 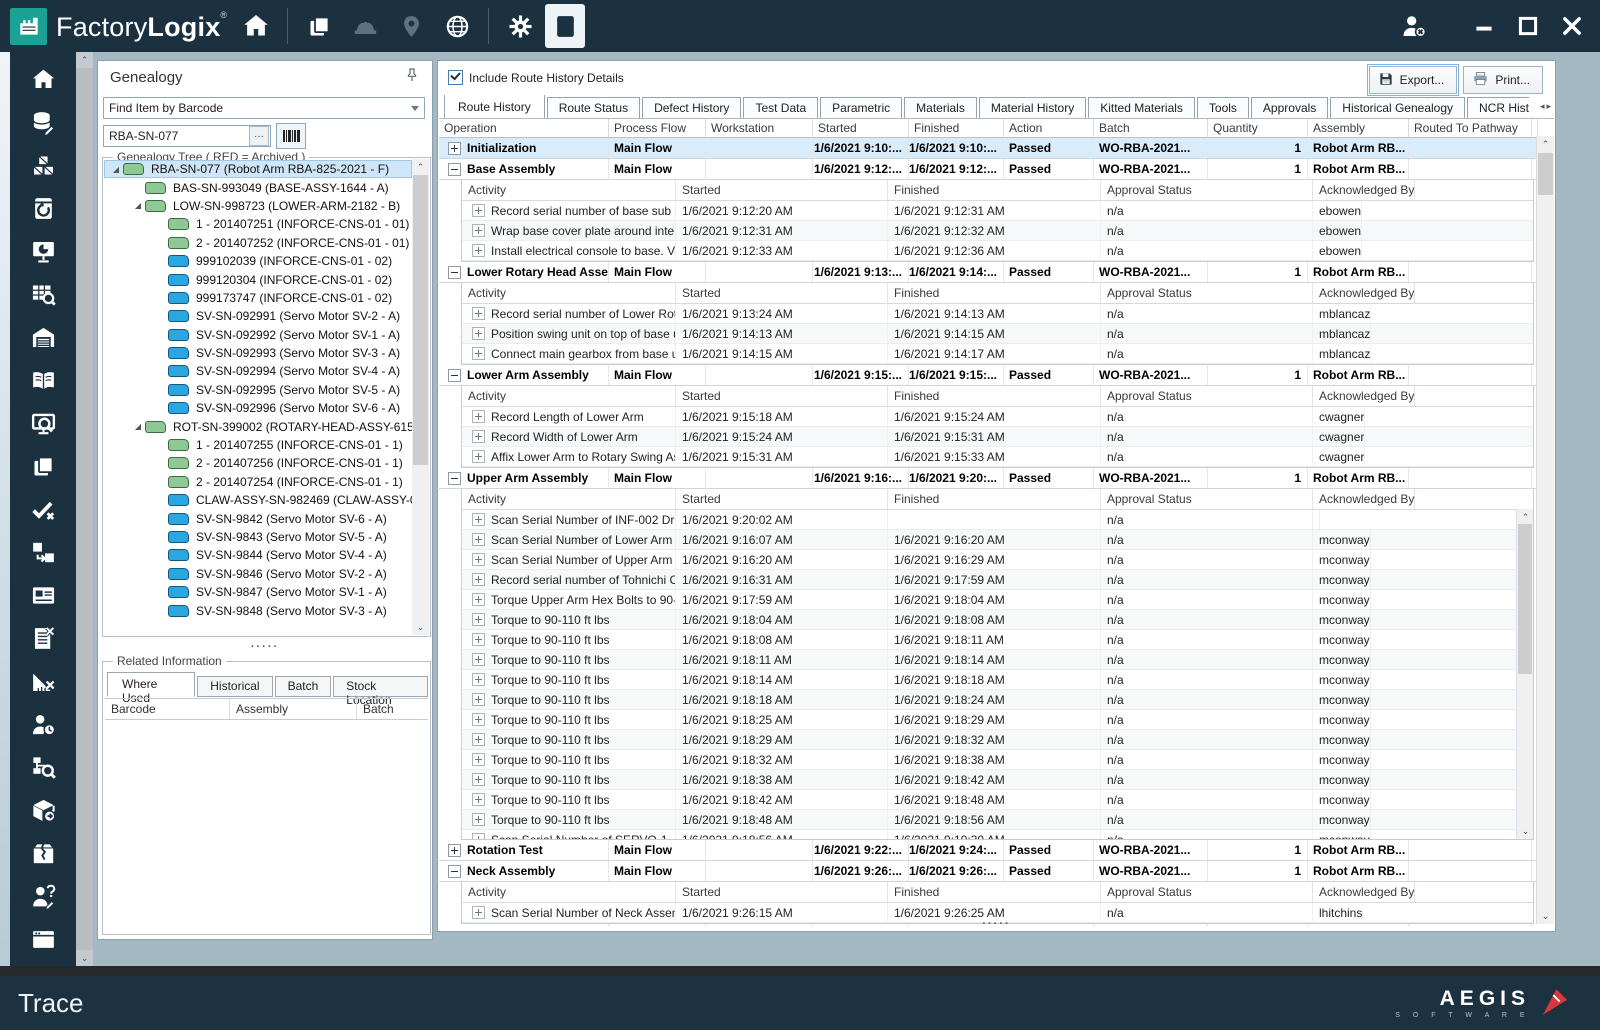 I want to click on column-header-assembly: Assembly, so click(x=1358, y=128).